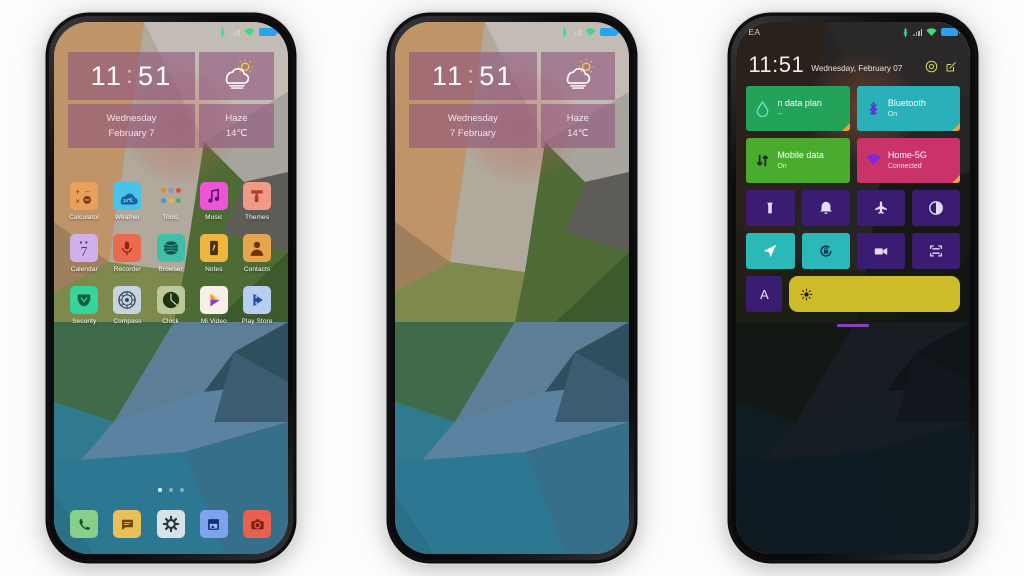 The width and height of the screenshot is (1024, 576). Describe the element at coordinates (825, 208) in the screenshot. I see `tile-ringer` at that location.